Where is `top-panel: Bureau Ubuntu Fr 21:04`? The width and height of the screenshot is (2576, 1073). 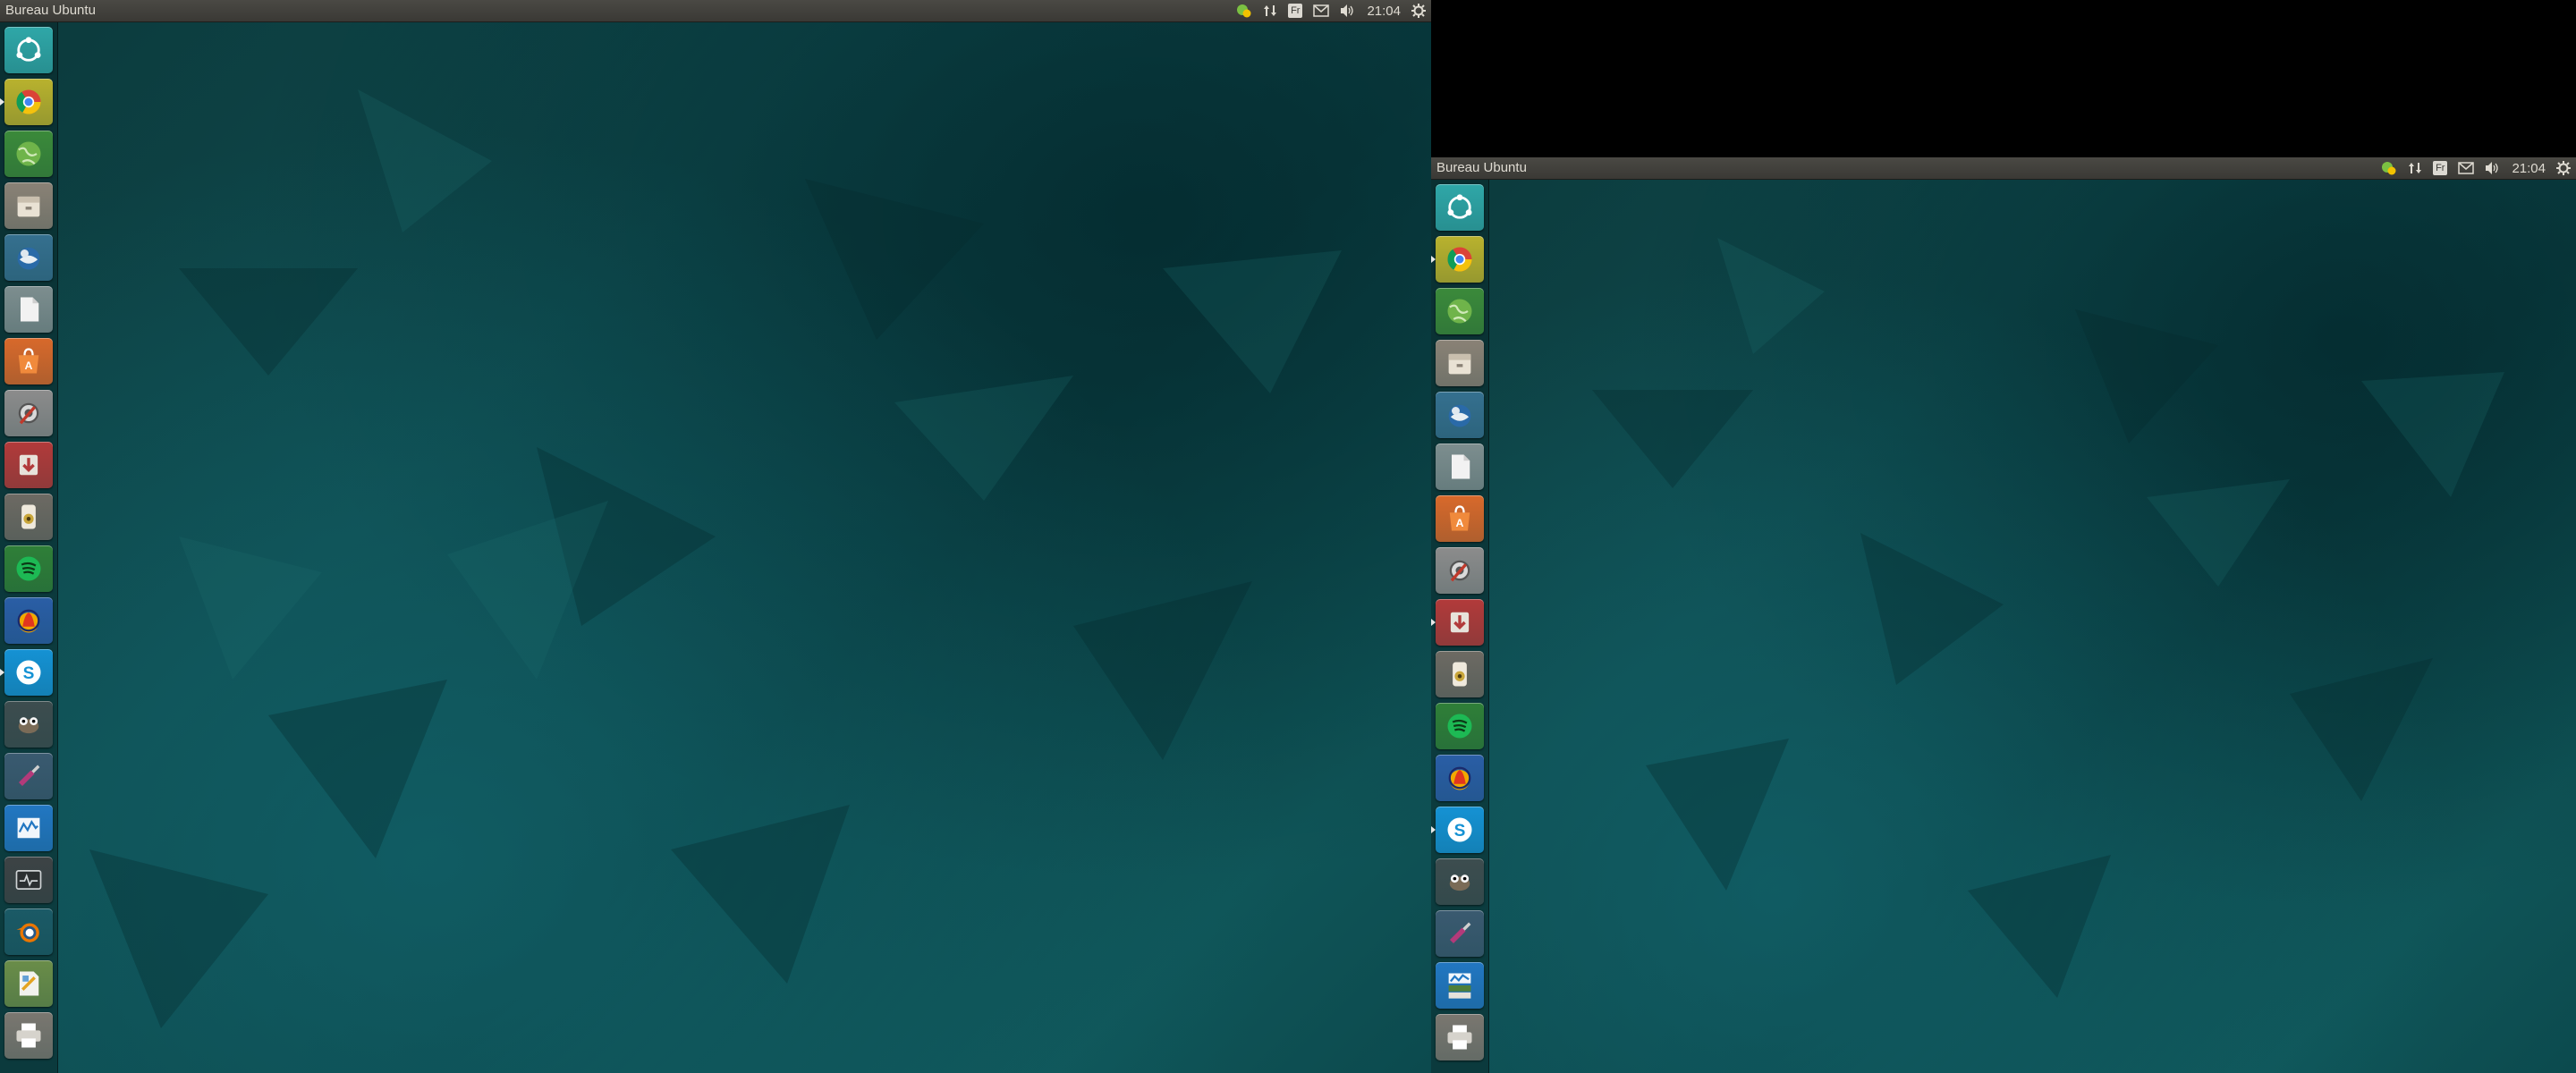 top-panel: Bureau Ubuntu Fr 21:04 is located at coordinates (715, 11).